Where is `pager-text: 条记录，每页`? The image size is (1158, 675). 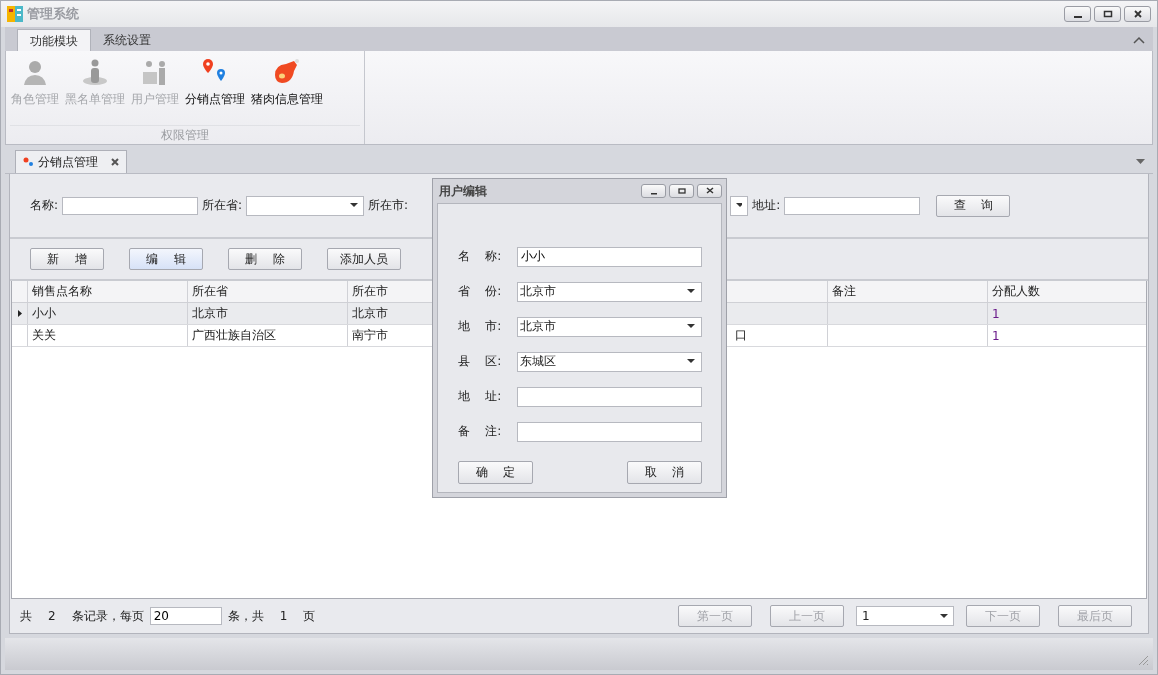
pager-text: 条记录，每页 is located at coordinates (107, 616).